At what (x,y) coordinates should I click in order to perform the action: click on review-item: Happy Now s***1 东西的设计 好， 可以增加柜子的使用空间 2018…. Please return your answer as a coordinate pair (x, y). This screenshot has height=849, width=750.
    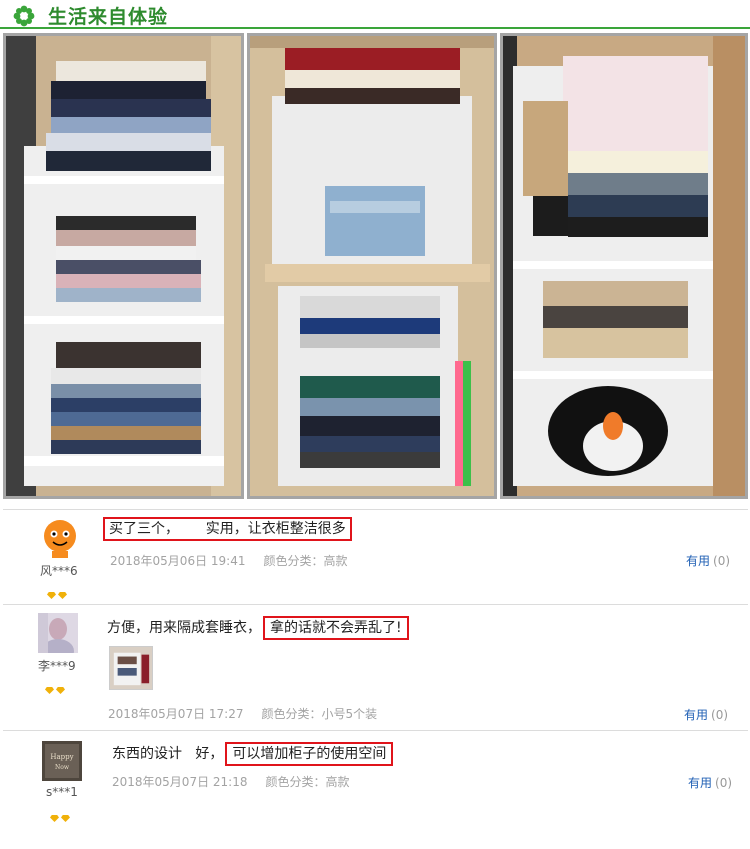
    Looking at the image, I should click on (375, 786).